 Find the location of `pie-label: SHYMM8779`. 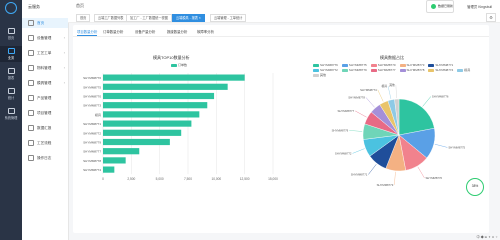

pie-label: SHYMM8779 is located at coordinates (340, 130).